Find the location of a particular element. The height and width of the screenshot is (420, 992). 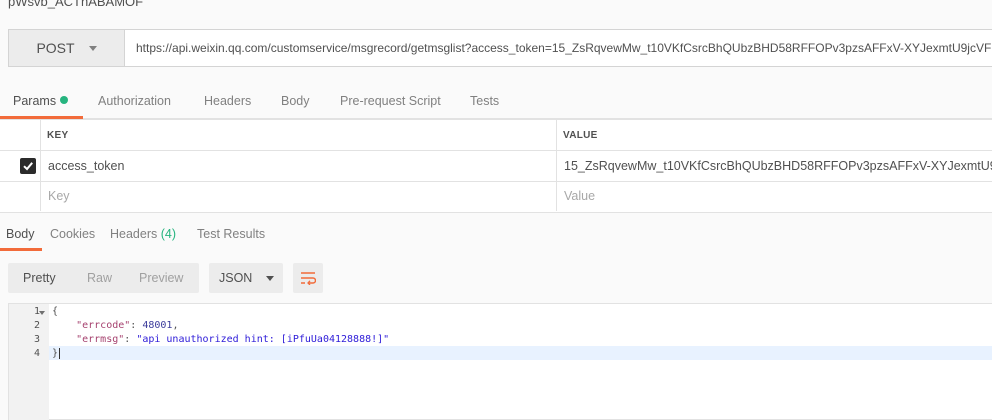

line-number: 4 is located at coordinates (36, 353).